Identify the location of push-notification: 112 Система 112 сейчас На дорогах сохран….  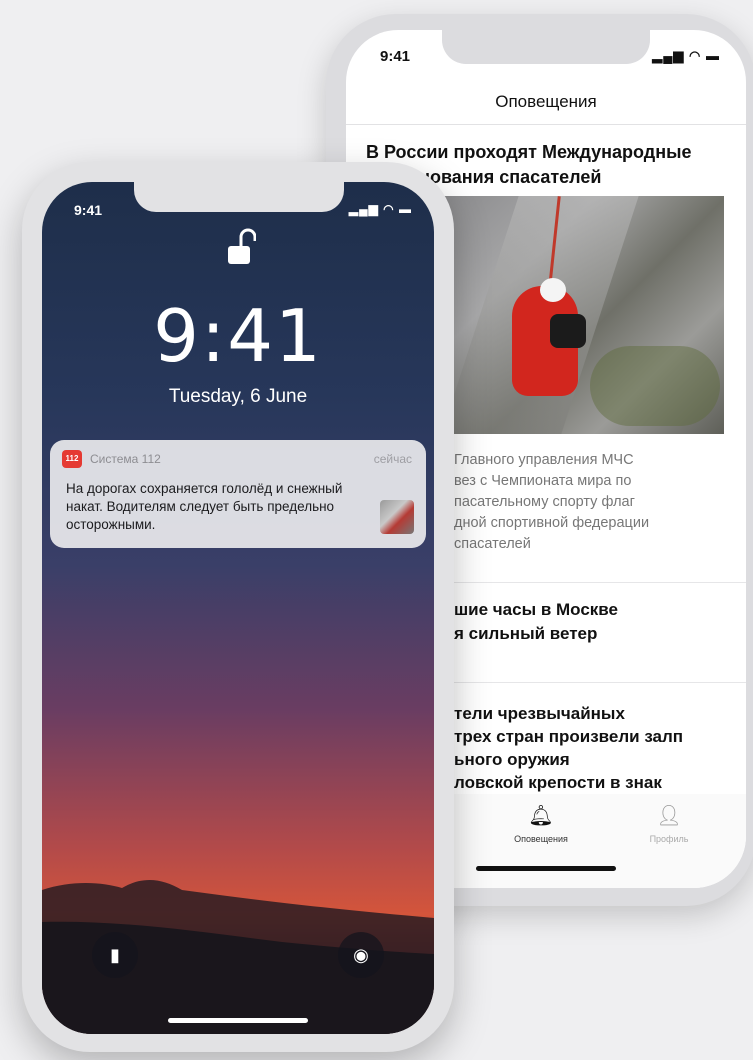
(238, 494).